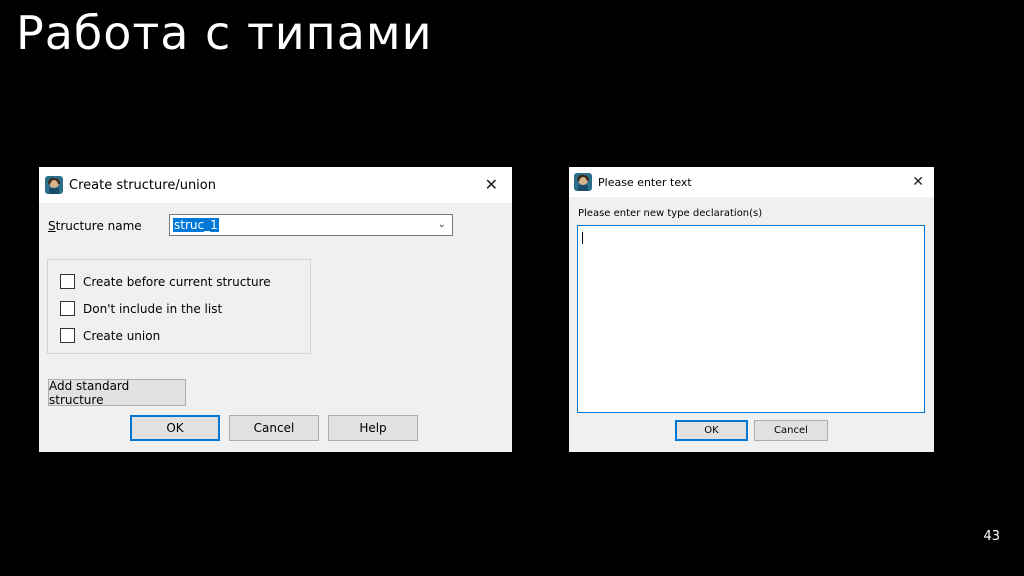  What do you see at coordinates (311, 225) in the screenshot?
I see `structure-name-combobox: struc_1 ⌄` at bounding box center [311, 225].